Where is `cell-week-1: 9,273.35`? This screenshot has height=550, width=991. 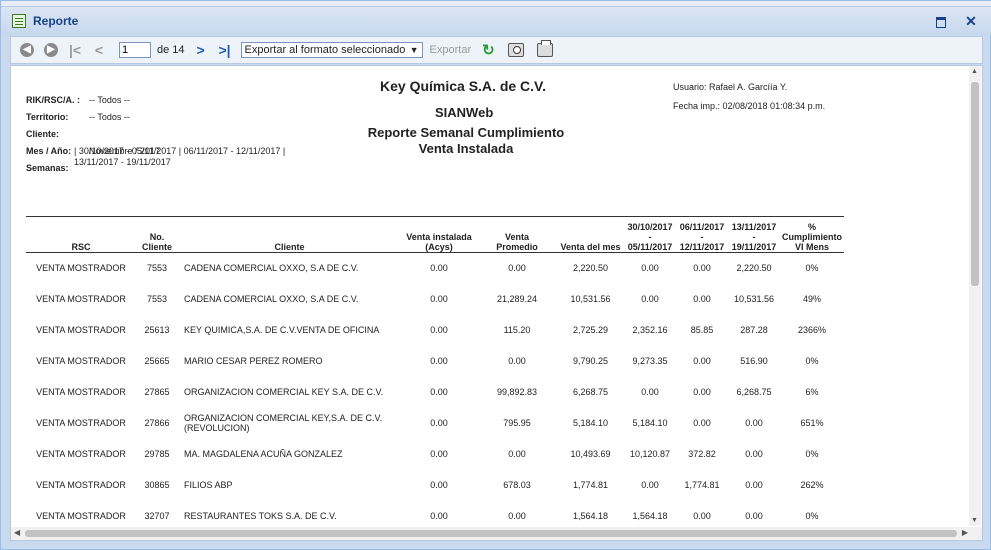 cell-week-1: 9,273.35 is located at coordinates (650, 361).